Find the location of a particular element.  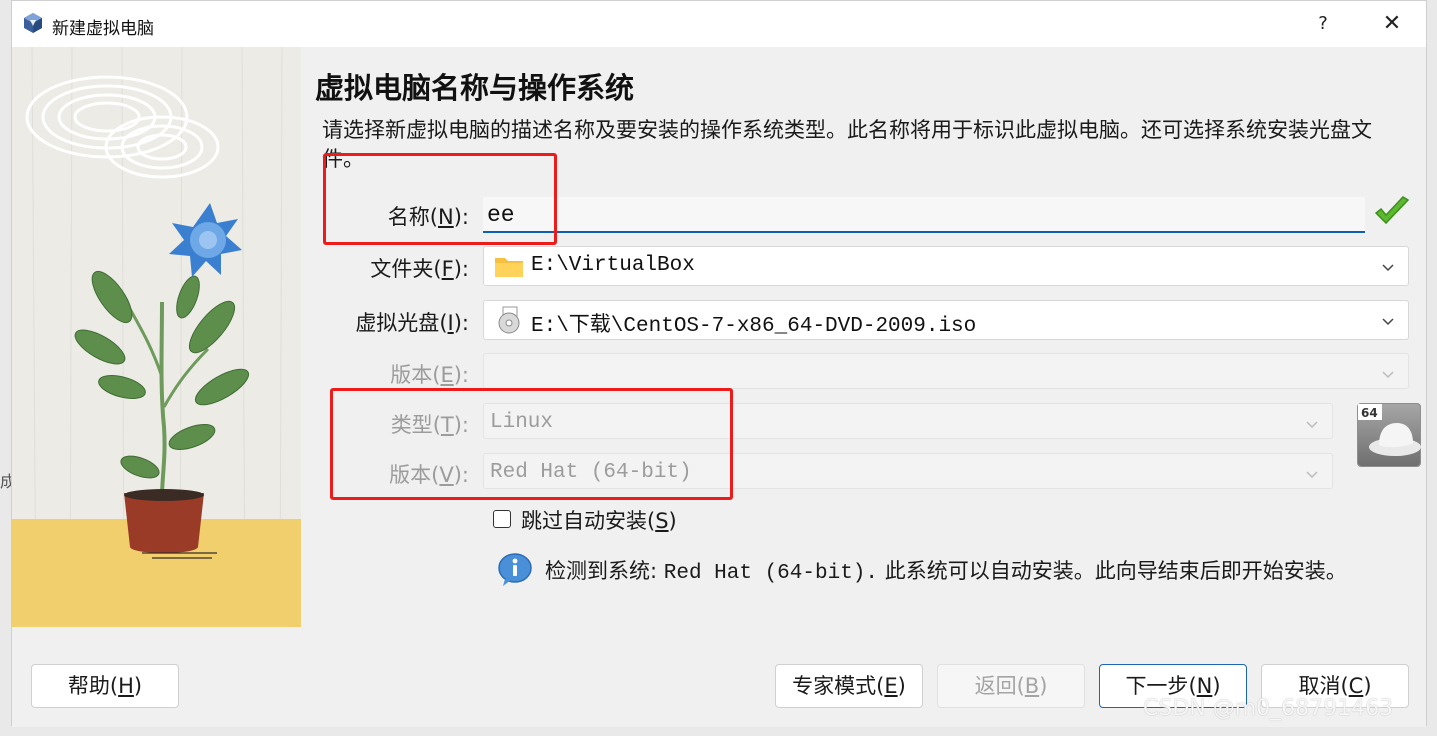

disc-icon is located at coordinates (509, 320).